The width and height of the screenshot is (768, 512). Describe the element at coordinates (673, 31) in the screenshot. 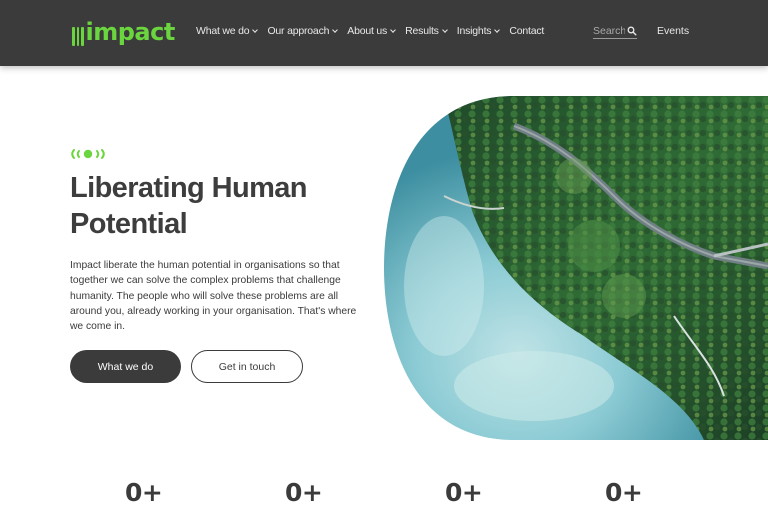

I see `nav-item-events: Events` at that location.